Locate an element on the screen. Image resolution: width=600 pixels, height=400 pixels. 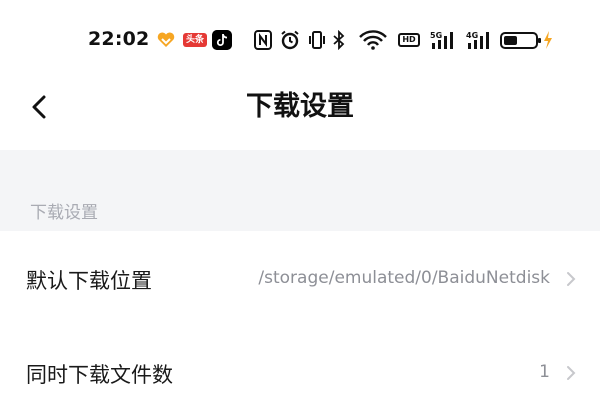
svg-text: 5G is located at coordinates (436, 35).